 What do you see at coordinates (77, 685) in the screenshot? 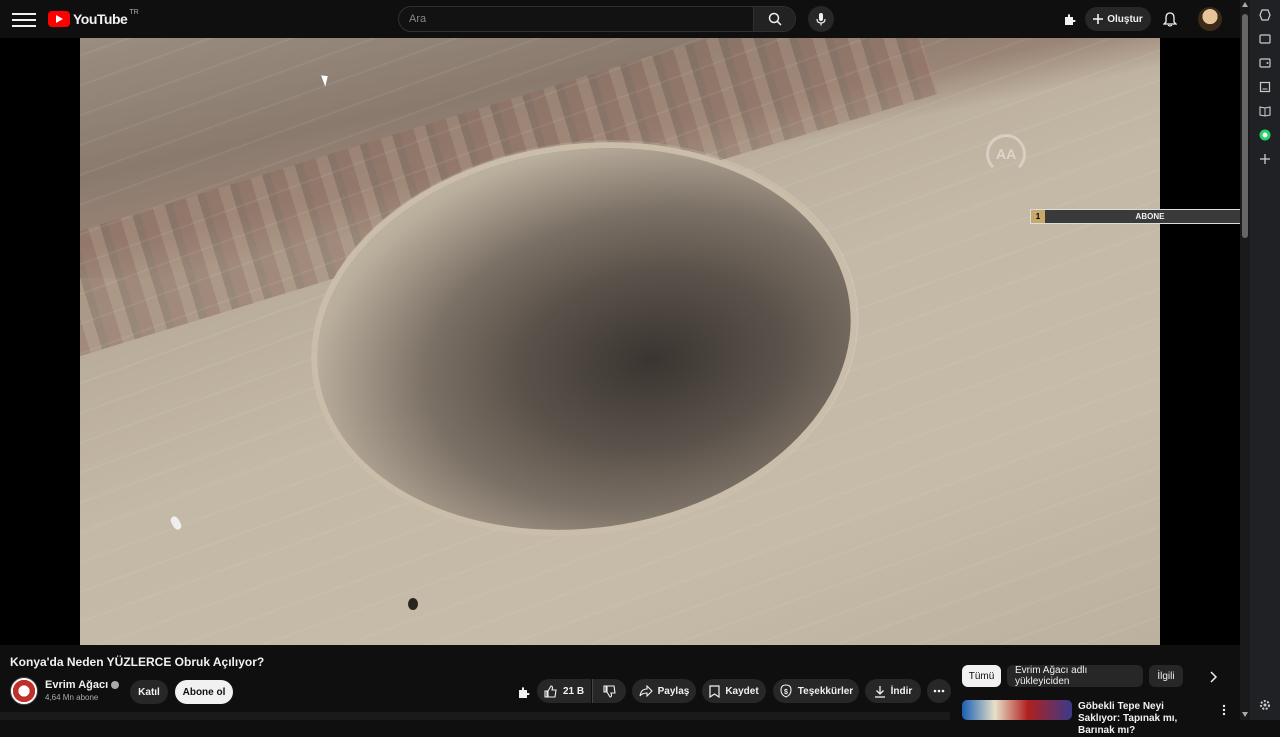
I see `channel-name-text: Evrim Ağacı` at bounding box center [77, 685].